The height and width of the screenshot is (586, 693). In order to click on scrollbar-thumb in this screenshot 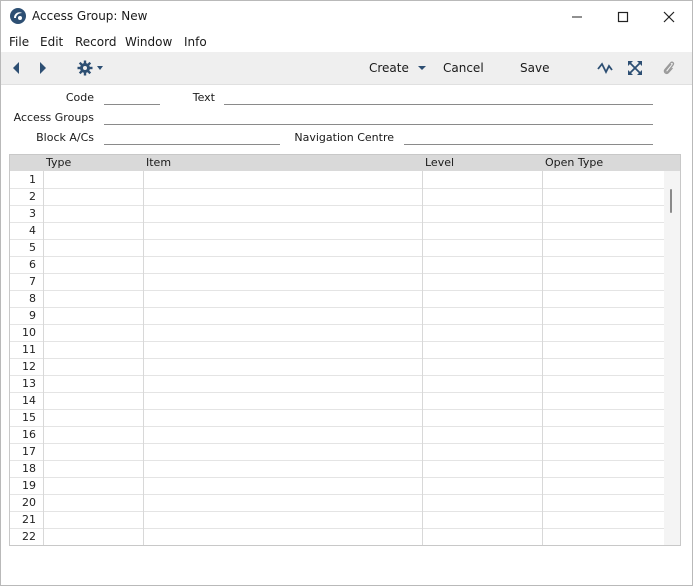, I will do `click(671, 201)`.